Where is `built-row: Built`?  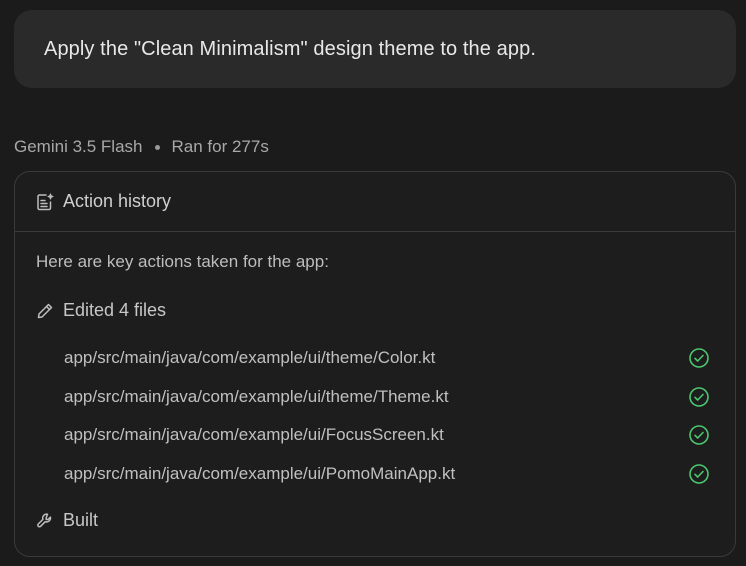 built-row: Built is located at coordinates (66, 520).